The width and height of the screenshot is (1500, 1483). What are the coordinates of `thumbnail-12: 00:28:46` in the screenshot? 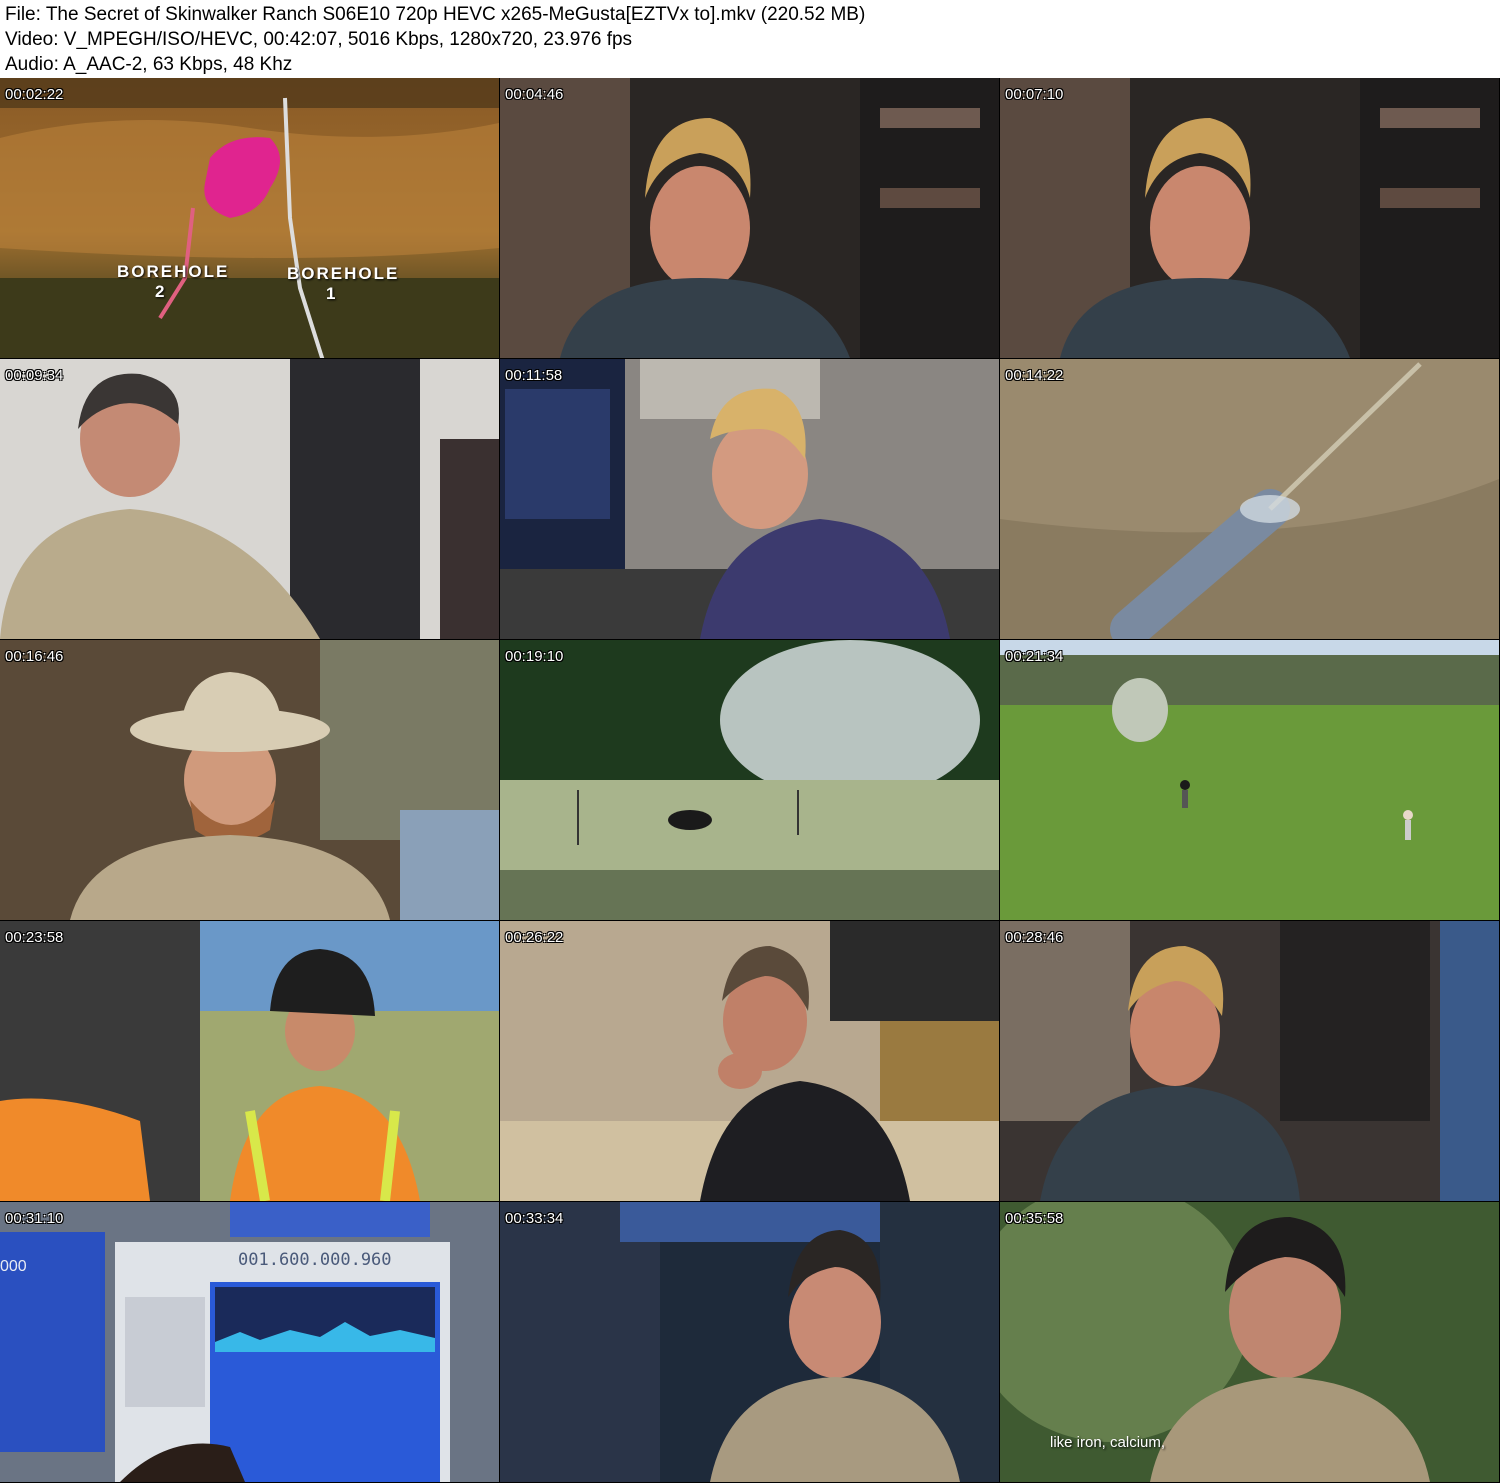 It's located at (1249, 1061).